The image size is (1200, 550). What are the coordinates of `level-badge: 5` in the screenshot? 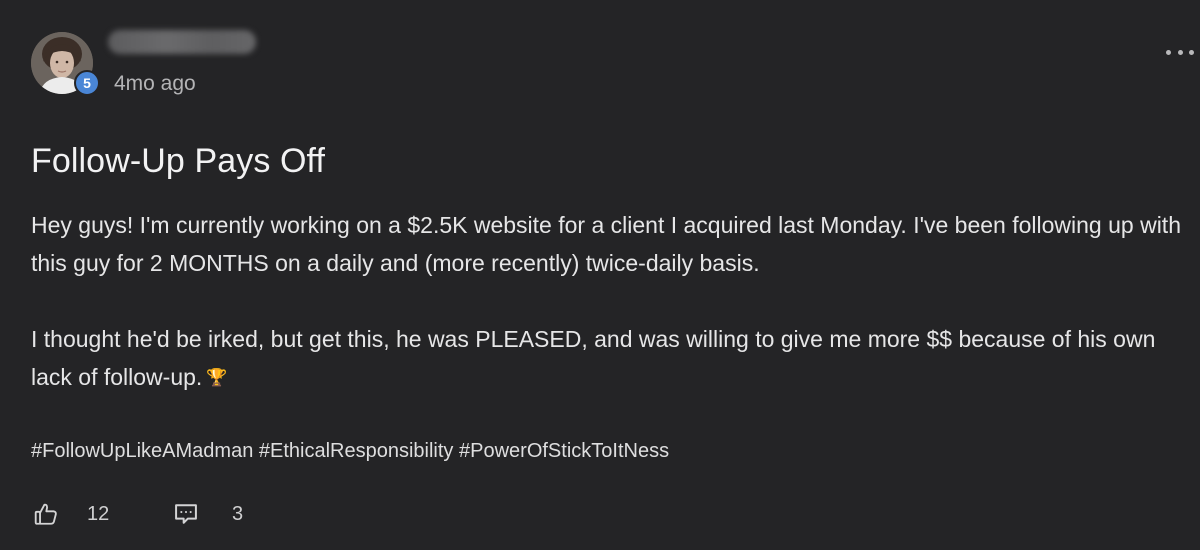 It's located at (87, 83).